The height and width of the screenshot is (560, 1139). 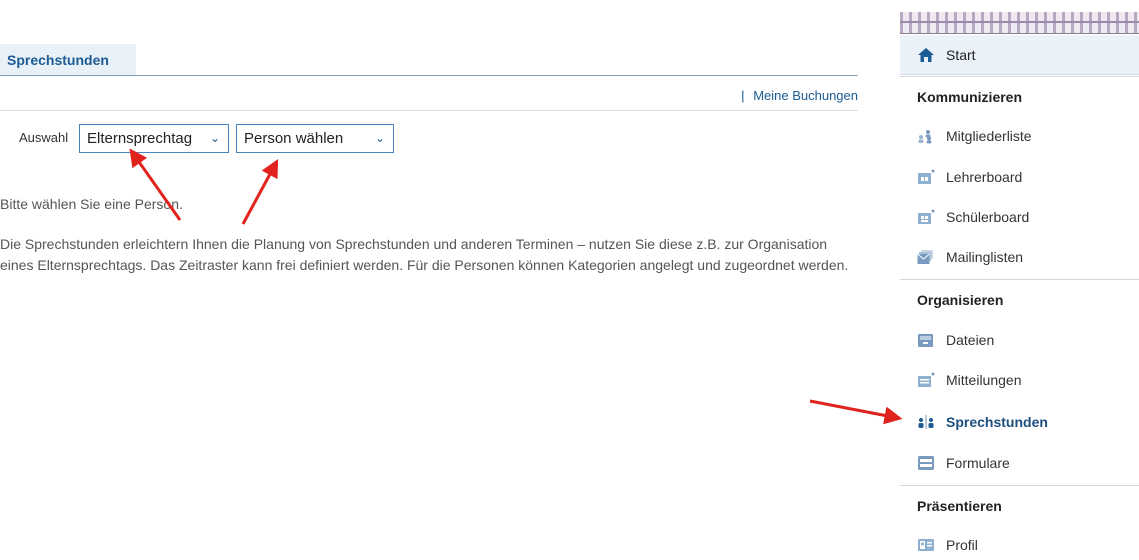 What do you see at coordinates (978, 463) in the screenshot?
I see `sidebar-item-label: Formulare` at bounding box center [978, 463].